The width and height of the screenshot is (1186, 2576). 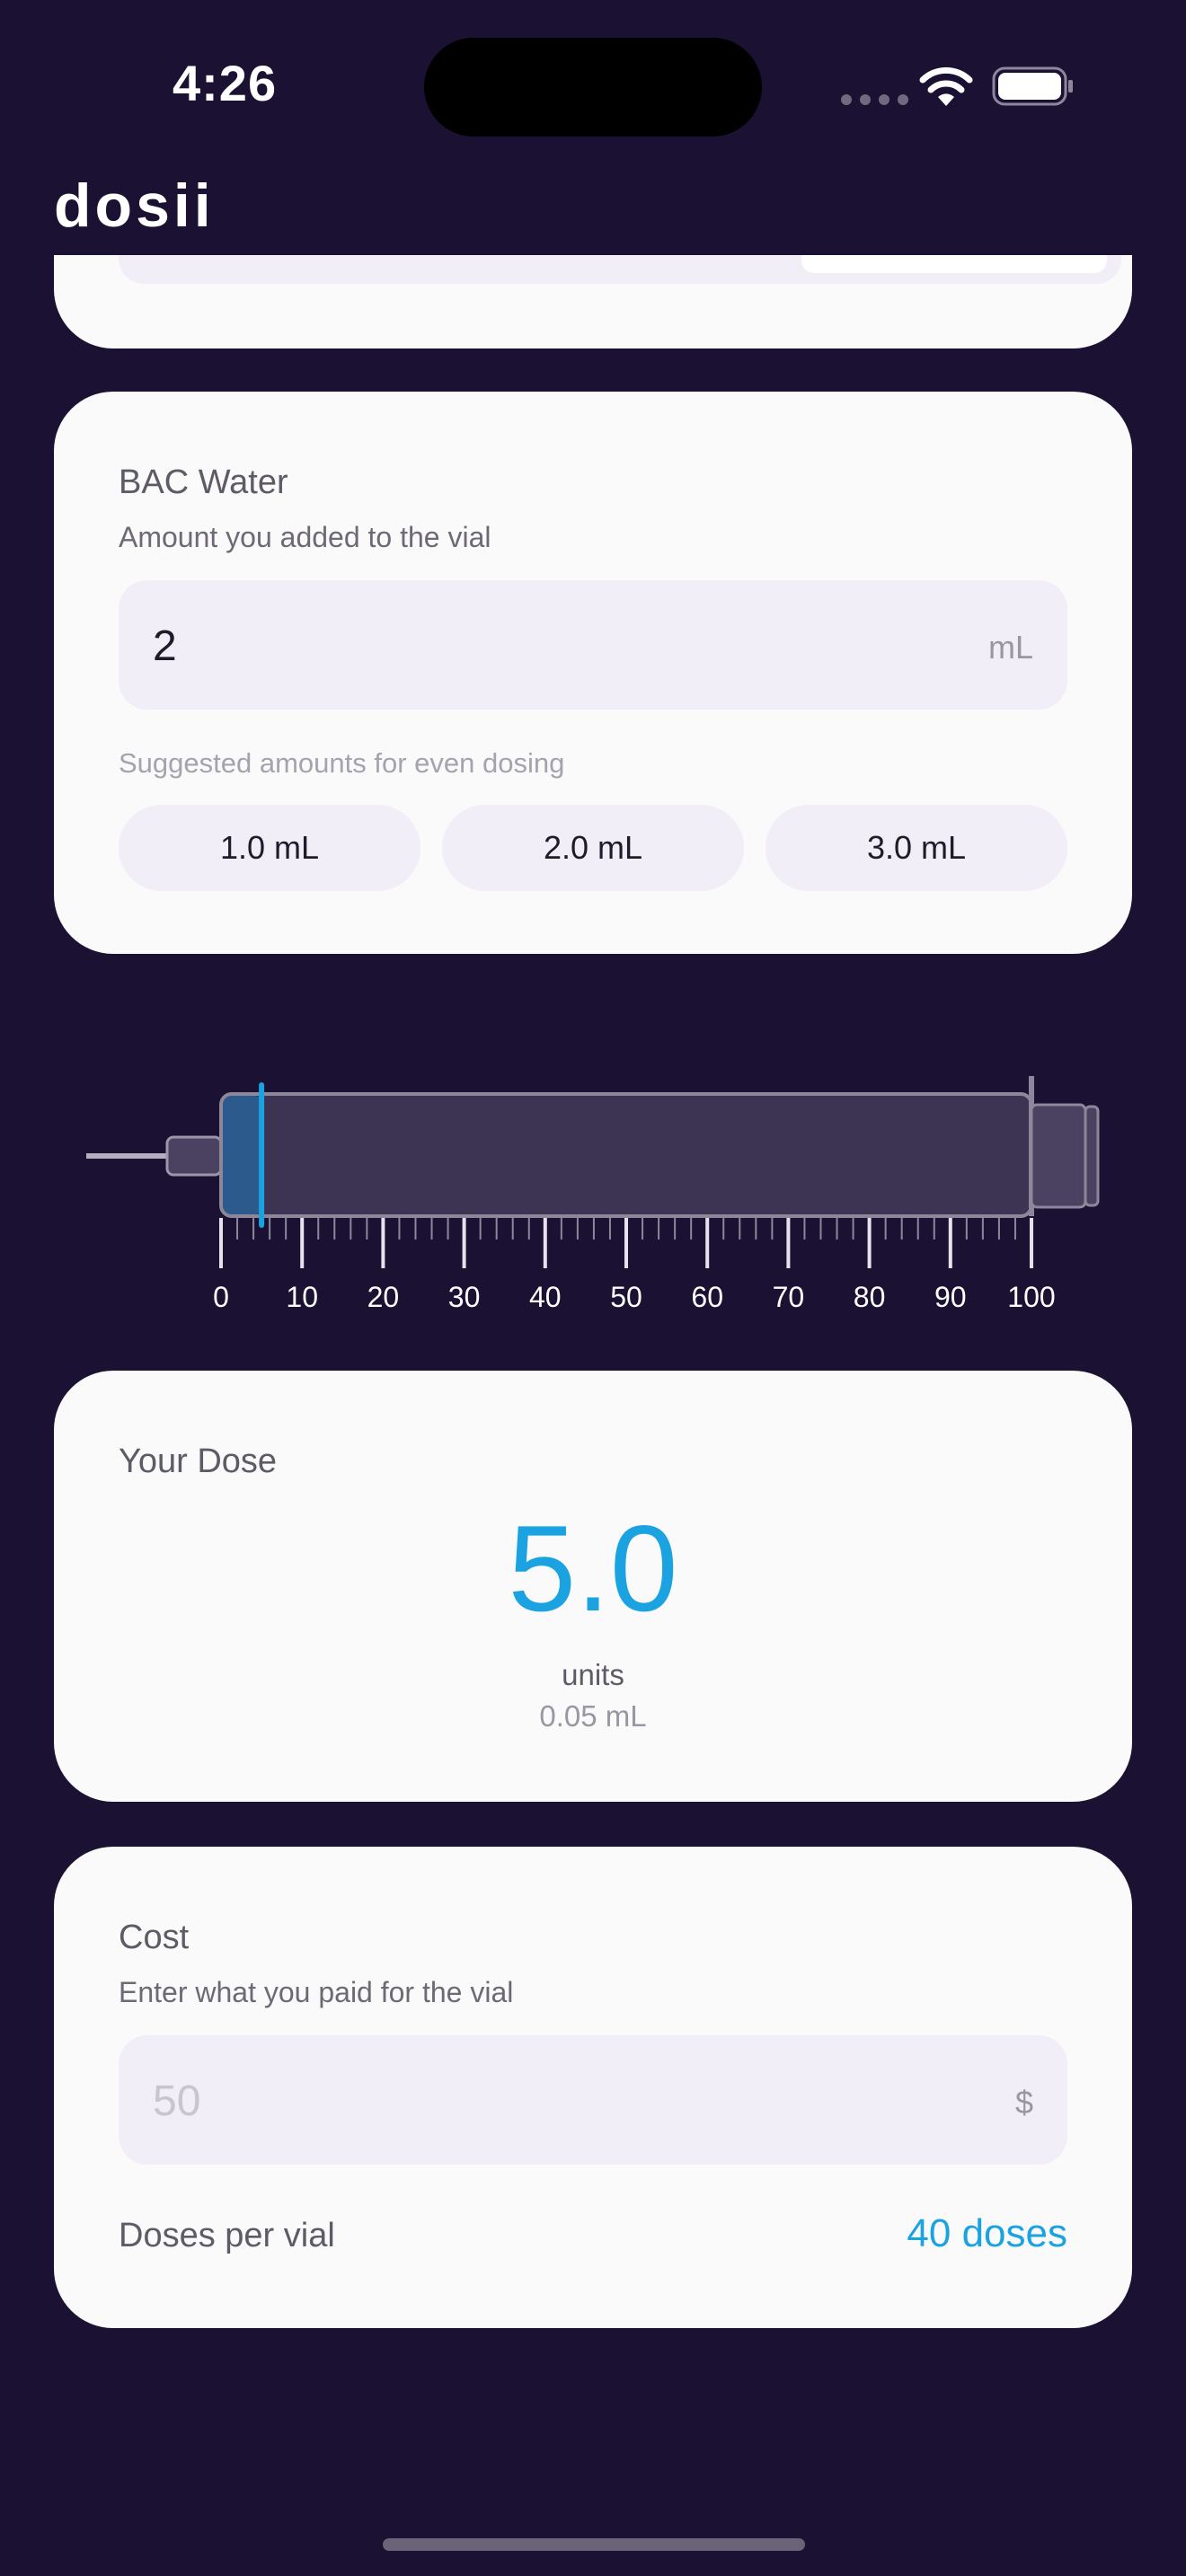 I want to click on suggestion-chip-2: 2.0 mL, so click(x=593, y=848).